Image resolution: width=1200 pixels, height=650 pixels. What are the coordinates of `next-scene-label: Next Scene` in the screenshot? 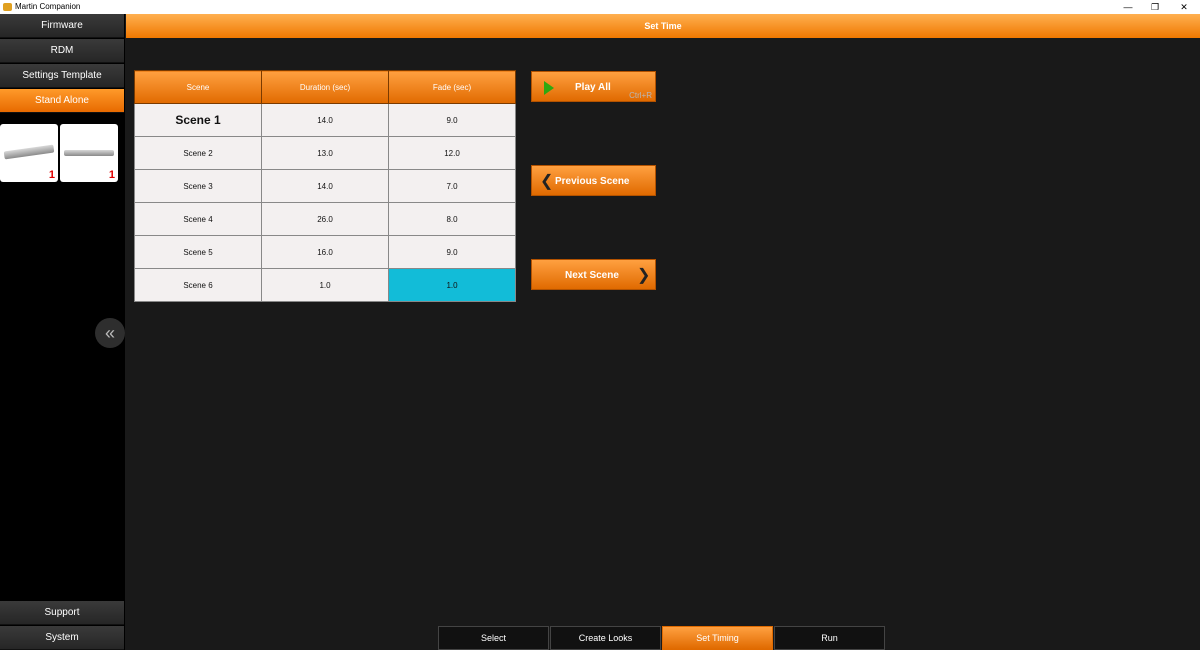 It's located at (592, 275).